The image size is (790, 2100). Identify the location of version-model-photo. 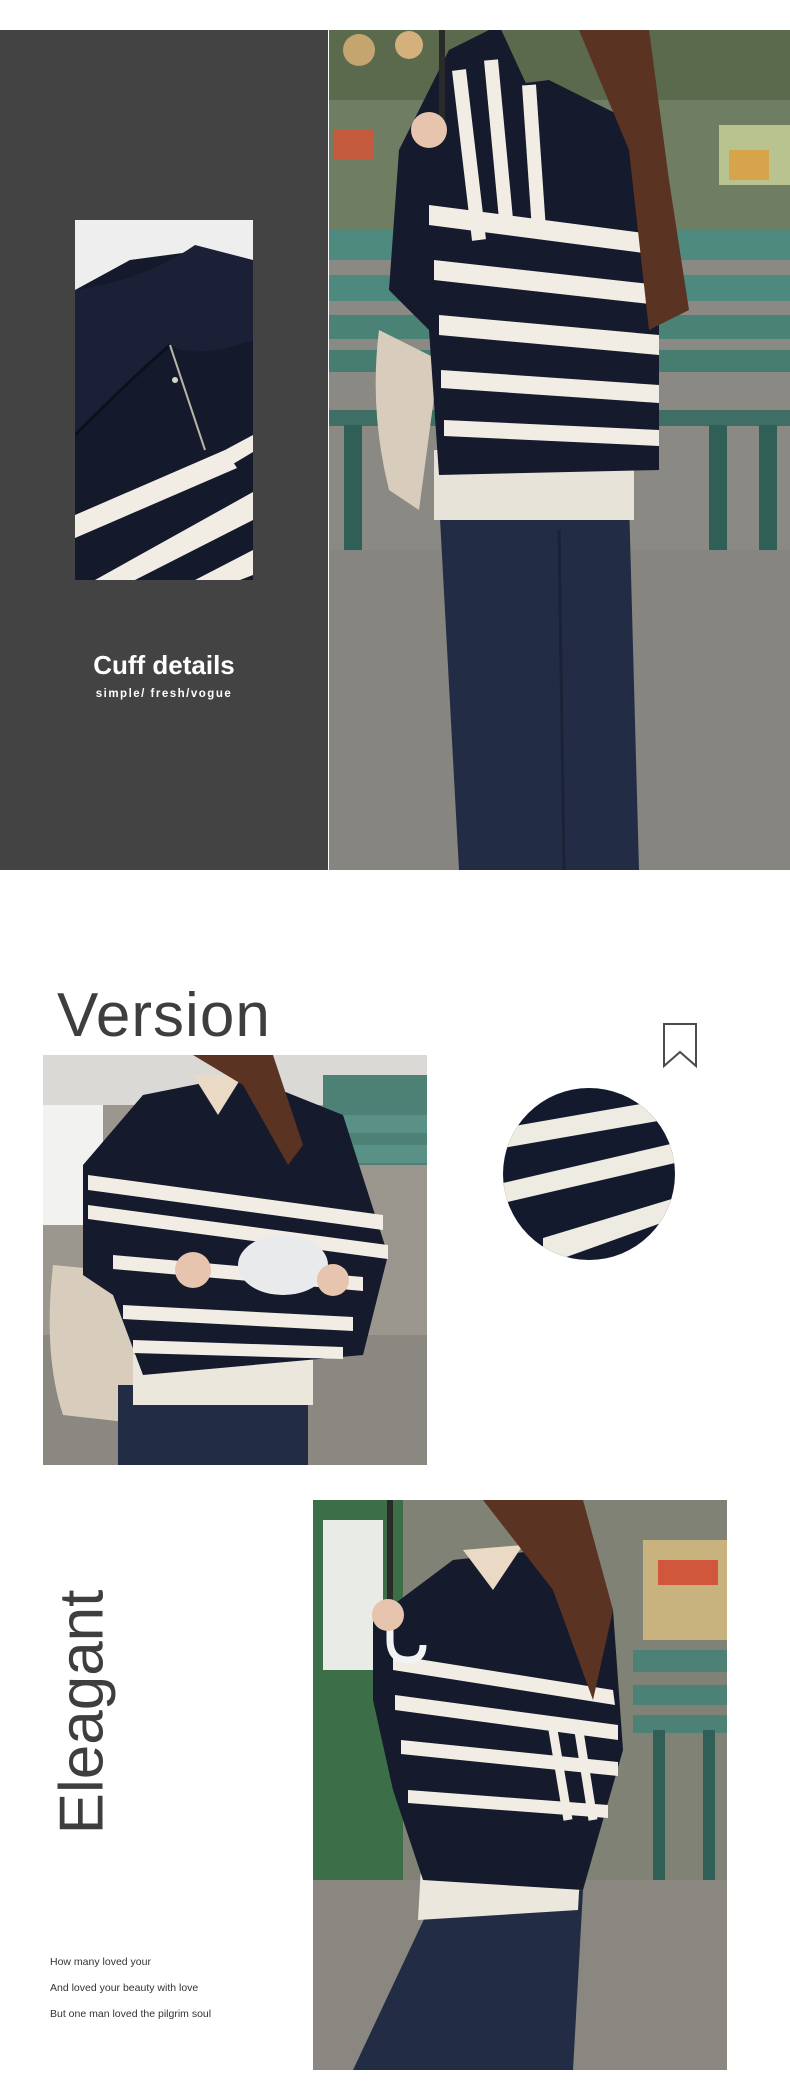
(235, 1260).